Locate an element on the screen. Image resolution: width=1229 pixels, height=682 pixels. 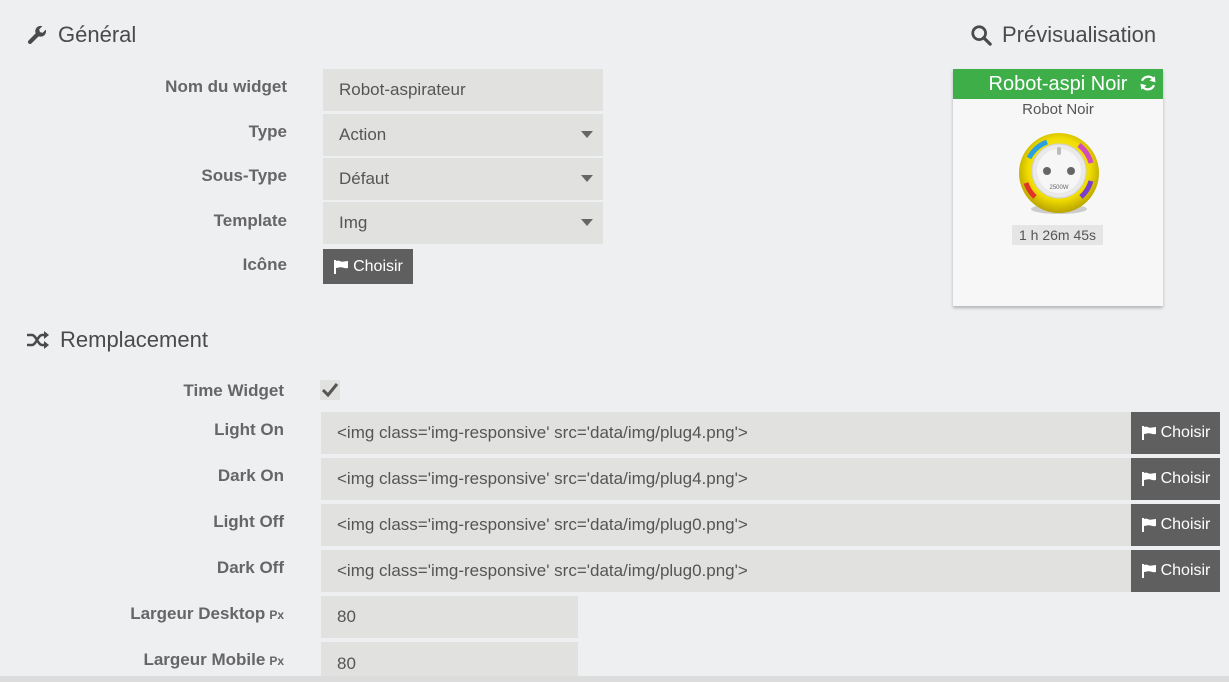
dark-off-label: Dark Off is located at coordinates (250, 567).